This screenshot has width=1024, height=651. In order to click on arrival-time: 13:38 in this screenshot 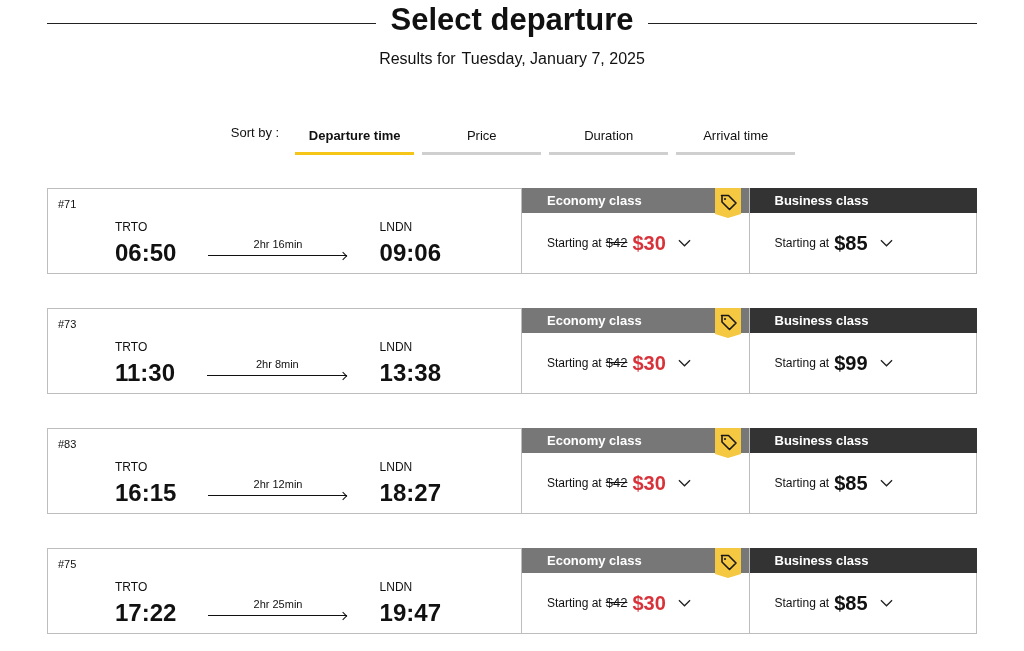, I will do `click(410, 373)`.